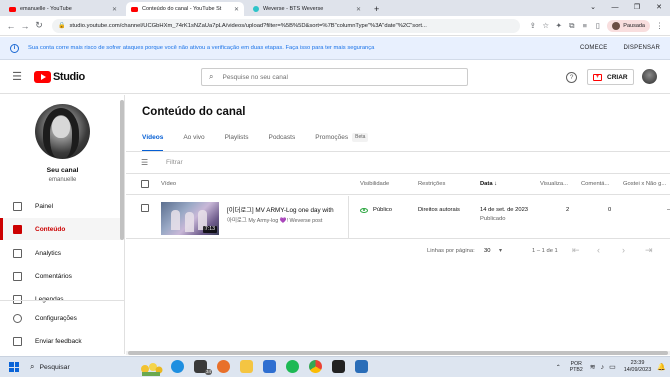 This screenshot has width=670, height=377. I want to click on photos-icon, so click(361, 366).